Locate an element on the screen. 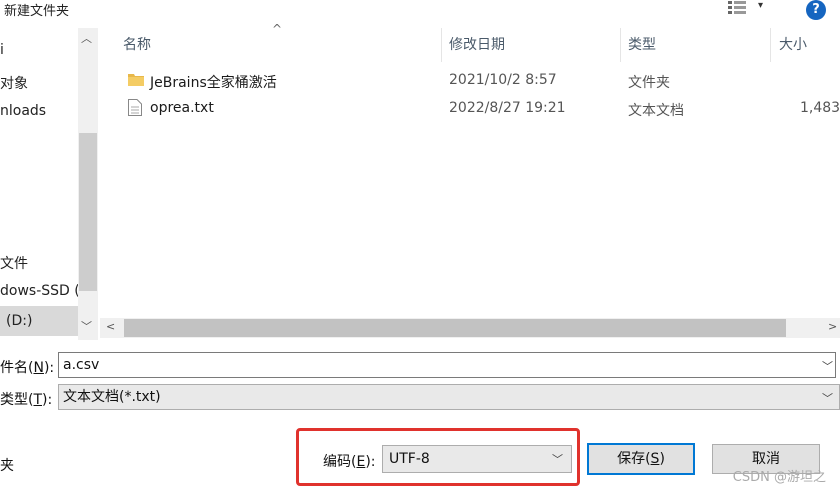 This screenshot has width=840, height=491. column-header-name: 名称 is located at coordinates (137, 44).